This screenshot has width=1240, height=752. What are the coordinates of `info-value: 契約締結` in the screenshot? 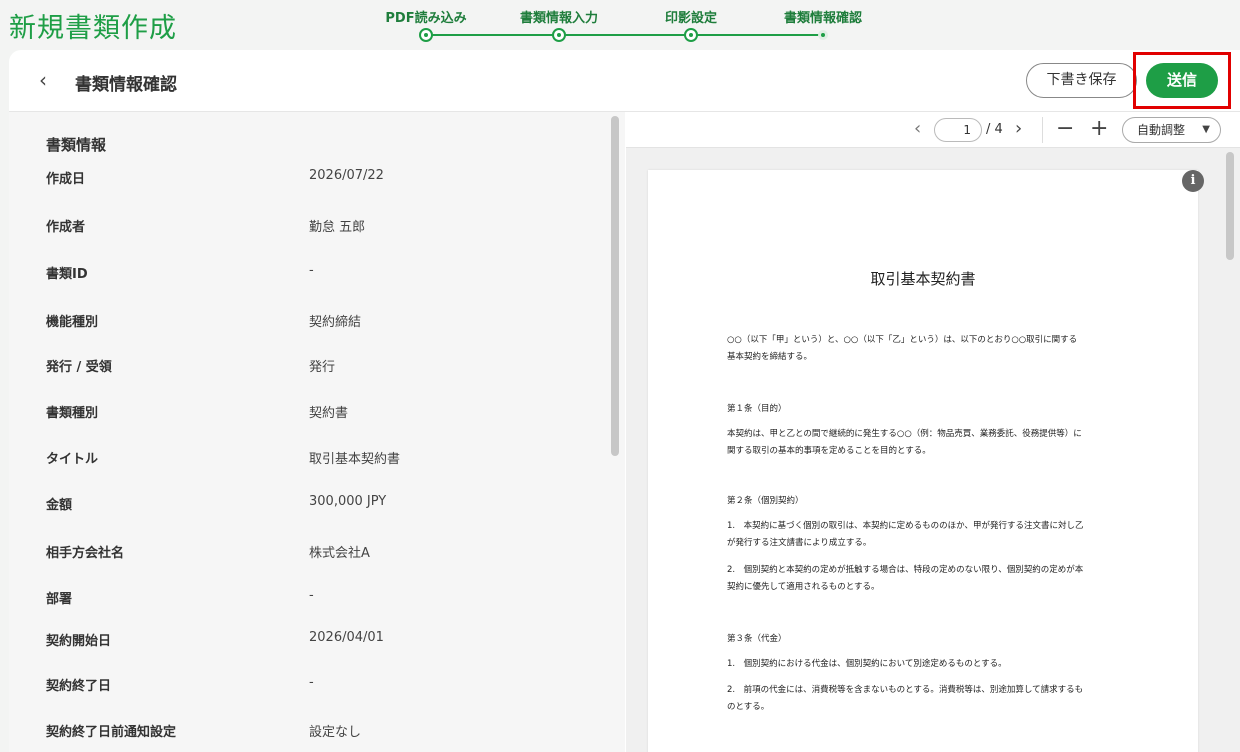 It's located at (335, 322).